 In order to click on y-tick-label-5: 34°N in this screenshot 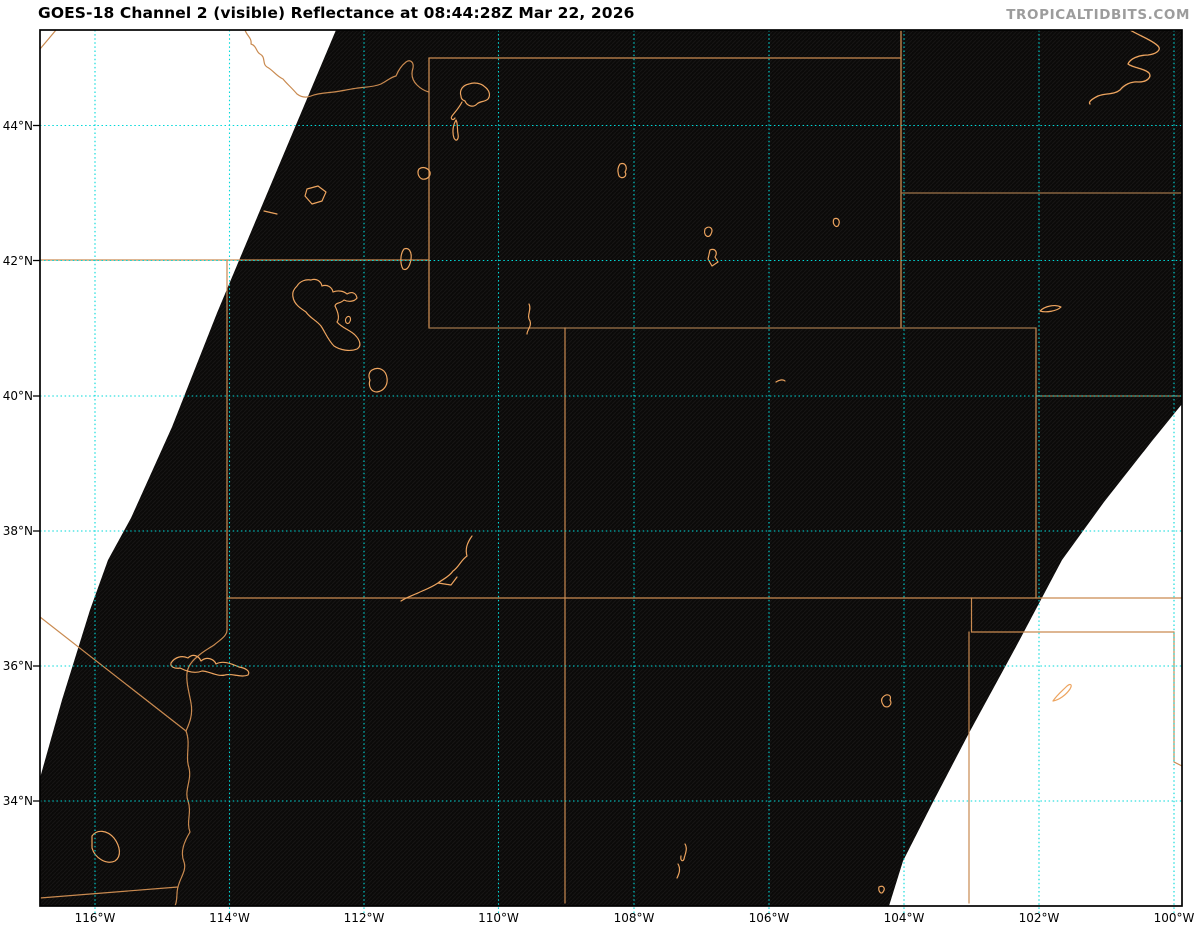, I will do `click(17, 801)`.